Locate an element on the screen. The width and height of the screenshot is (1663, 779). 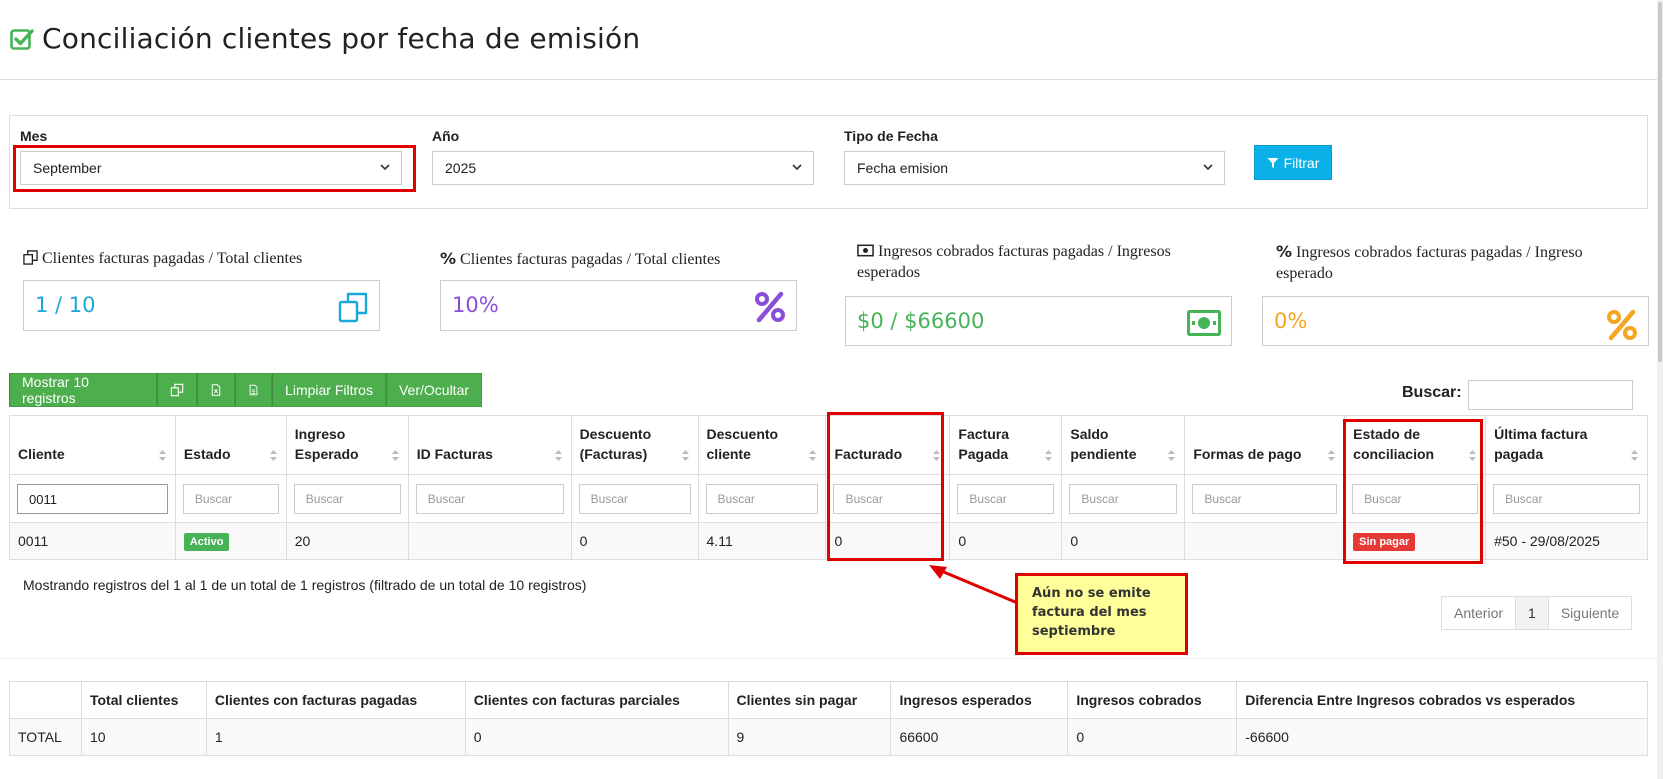
summary-row: TOTAL 10 1 0 9 66600 0 -66600 is located at coordinates (828, 737).